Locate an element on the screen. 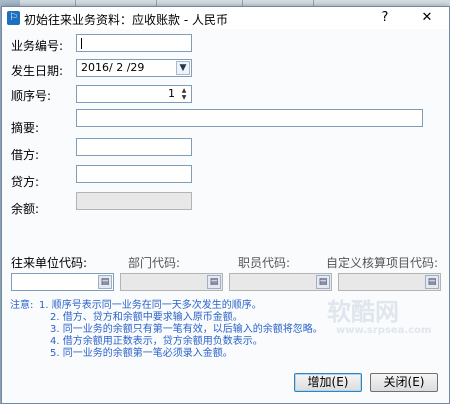  title-bar: ⚐ 初始往来业务资料：应收账款 - 人民币 ? ✕ is located at coordinates (225, 18).